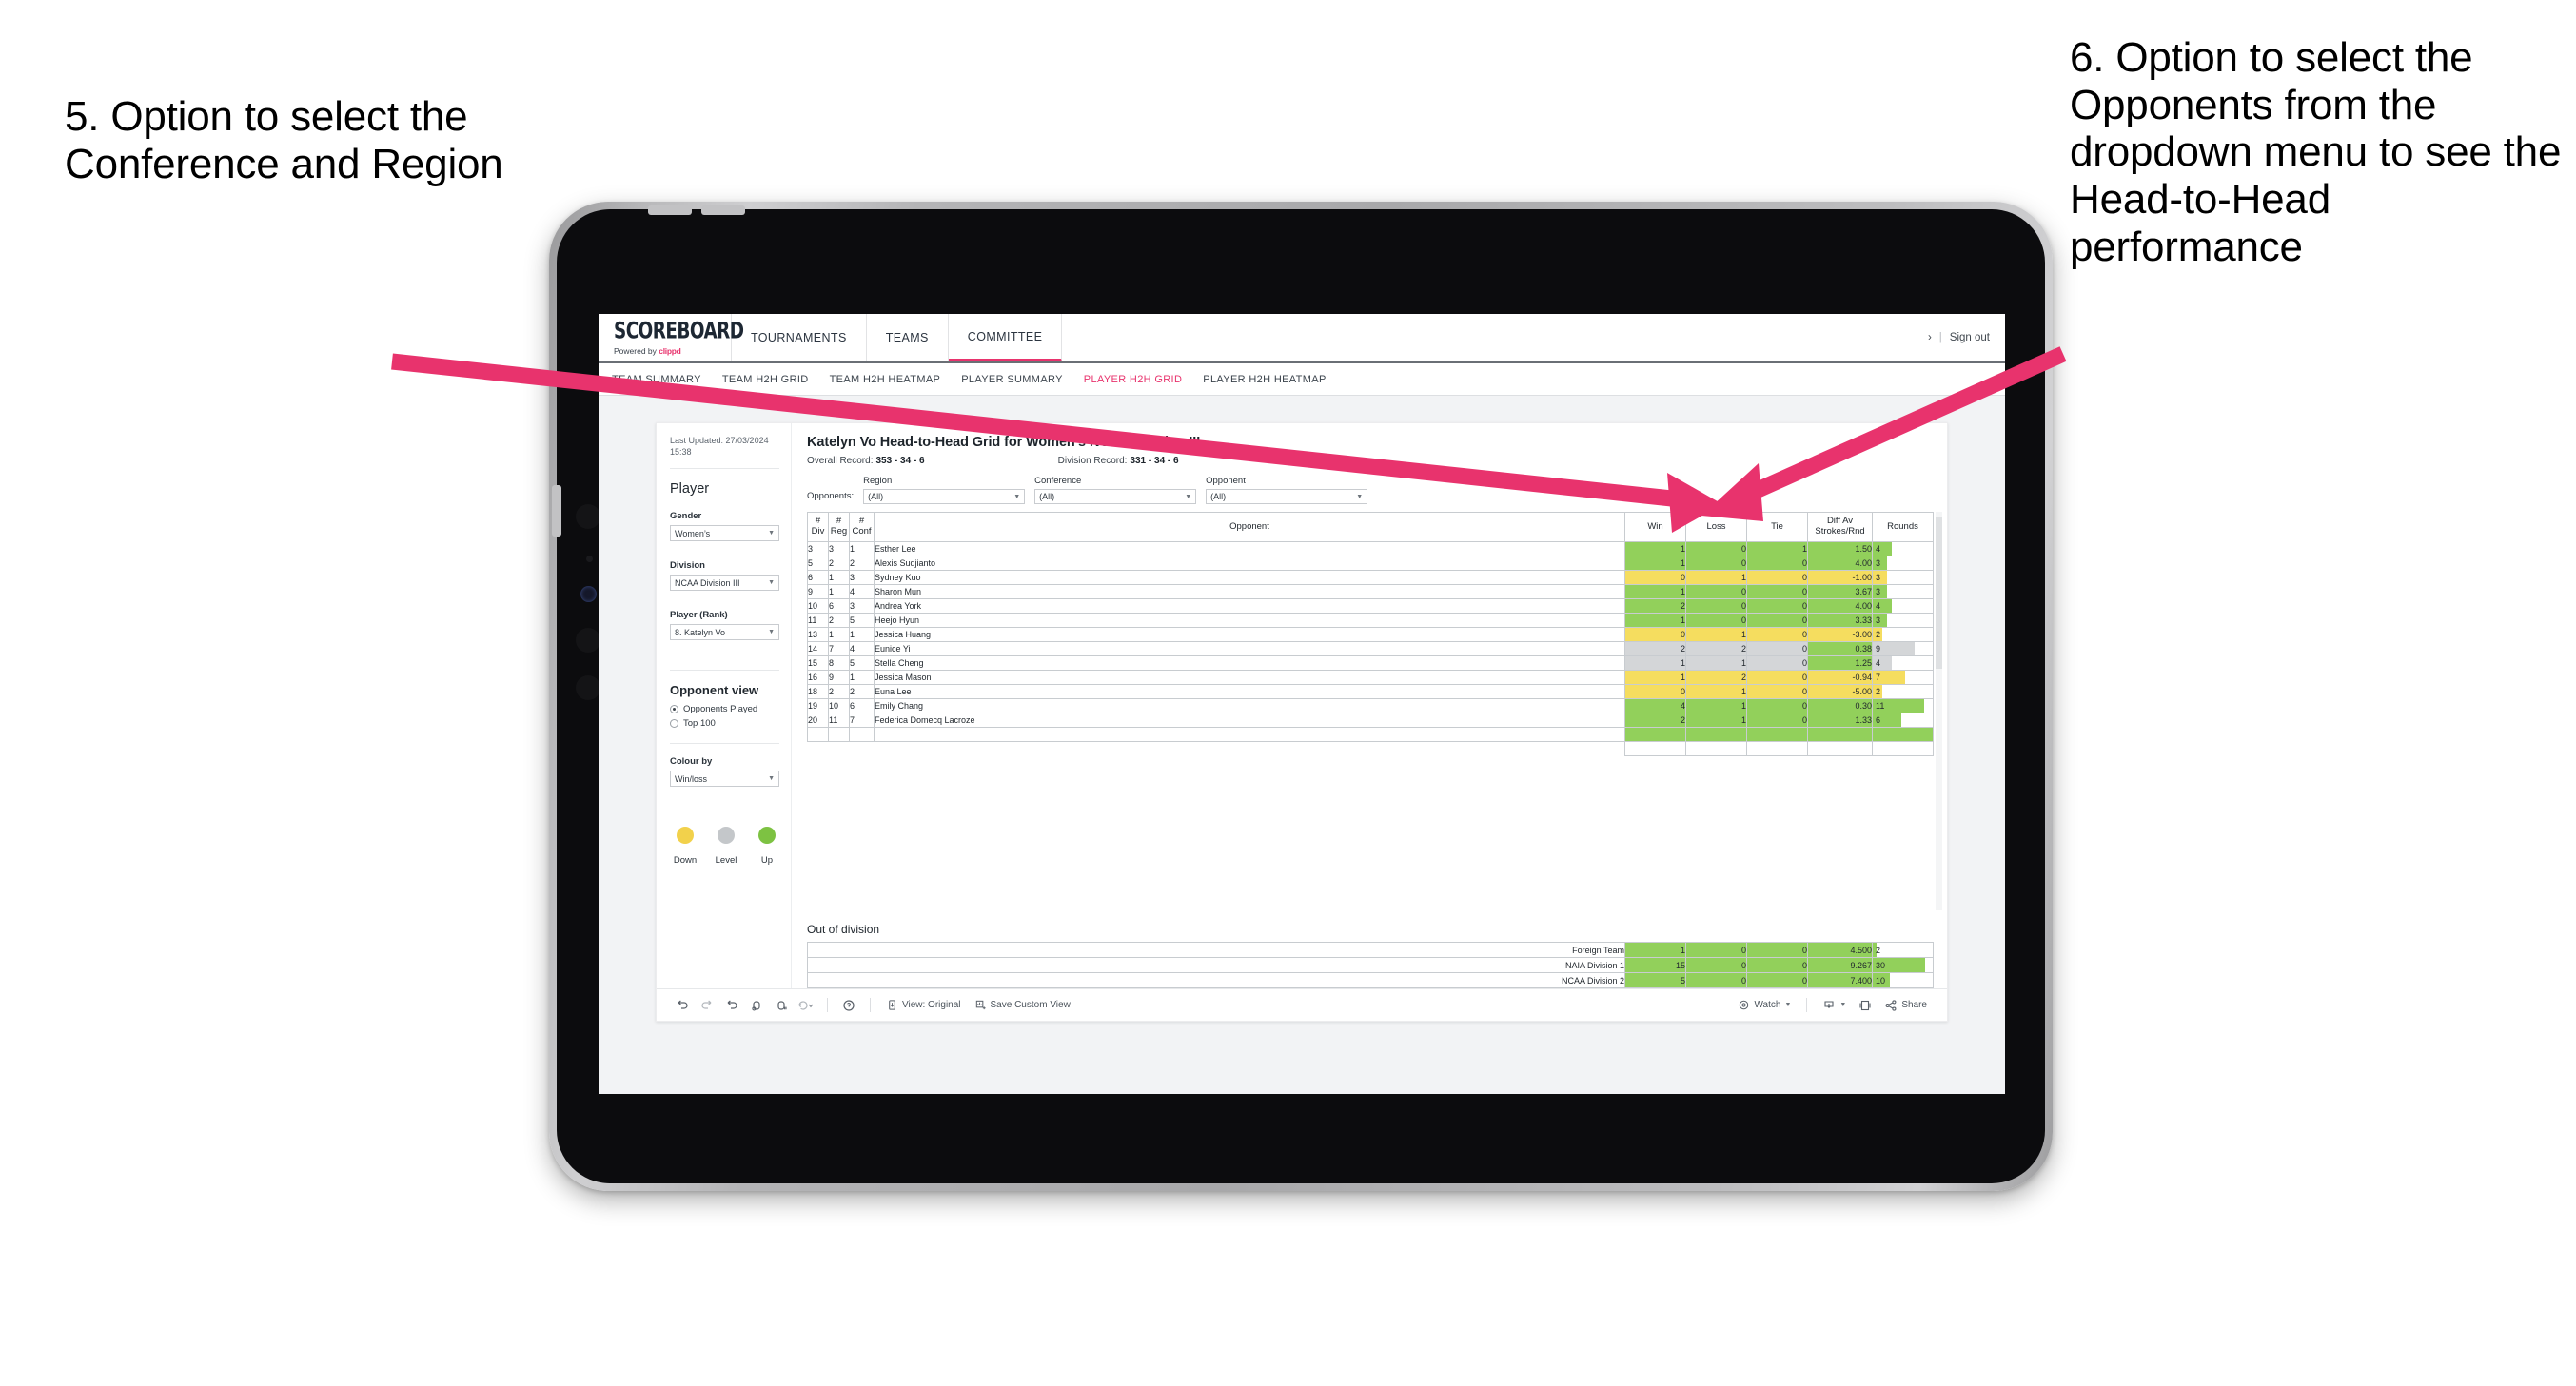  Describe the element at coordinates (1133, 379) in the screenshot. I see `tab-player-h2h-grid: PLAYER H2H GRID` at that location.